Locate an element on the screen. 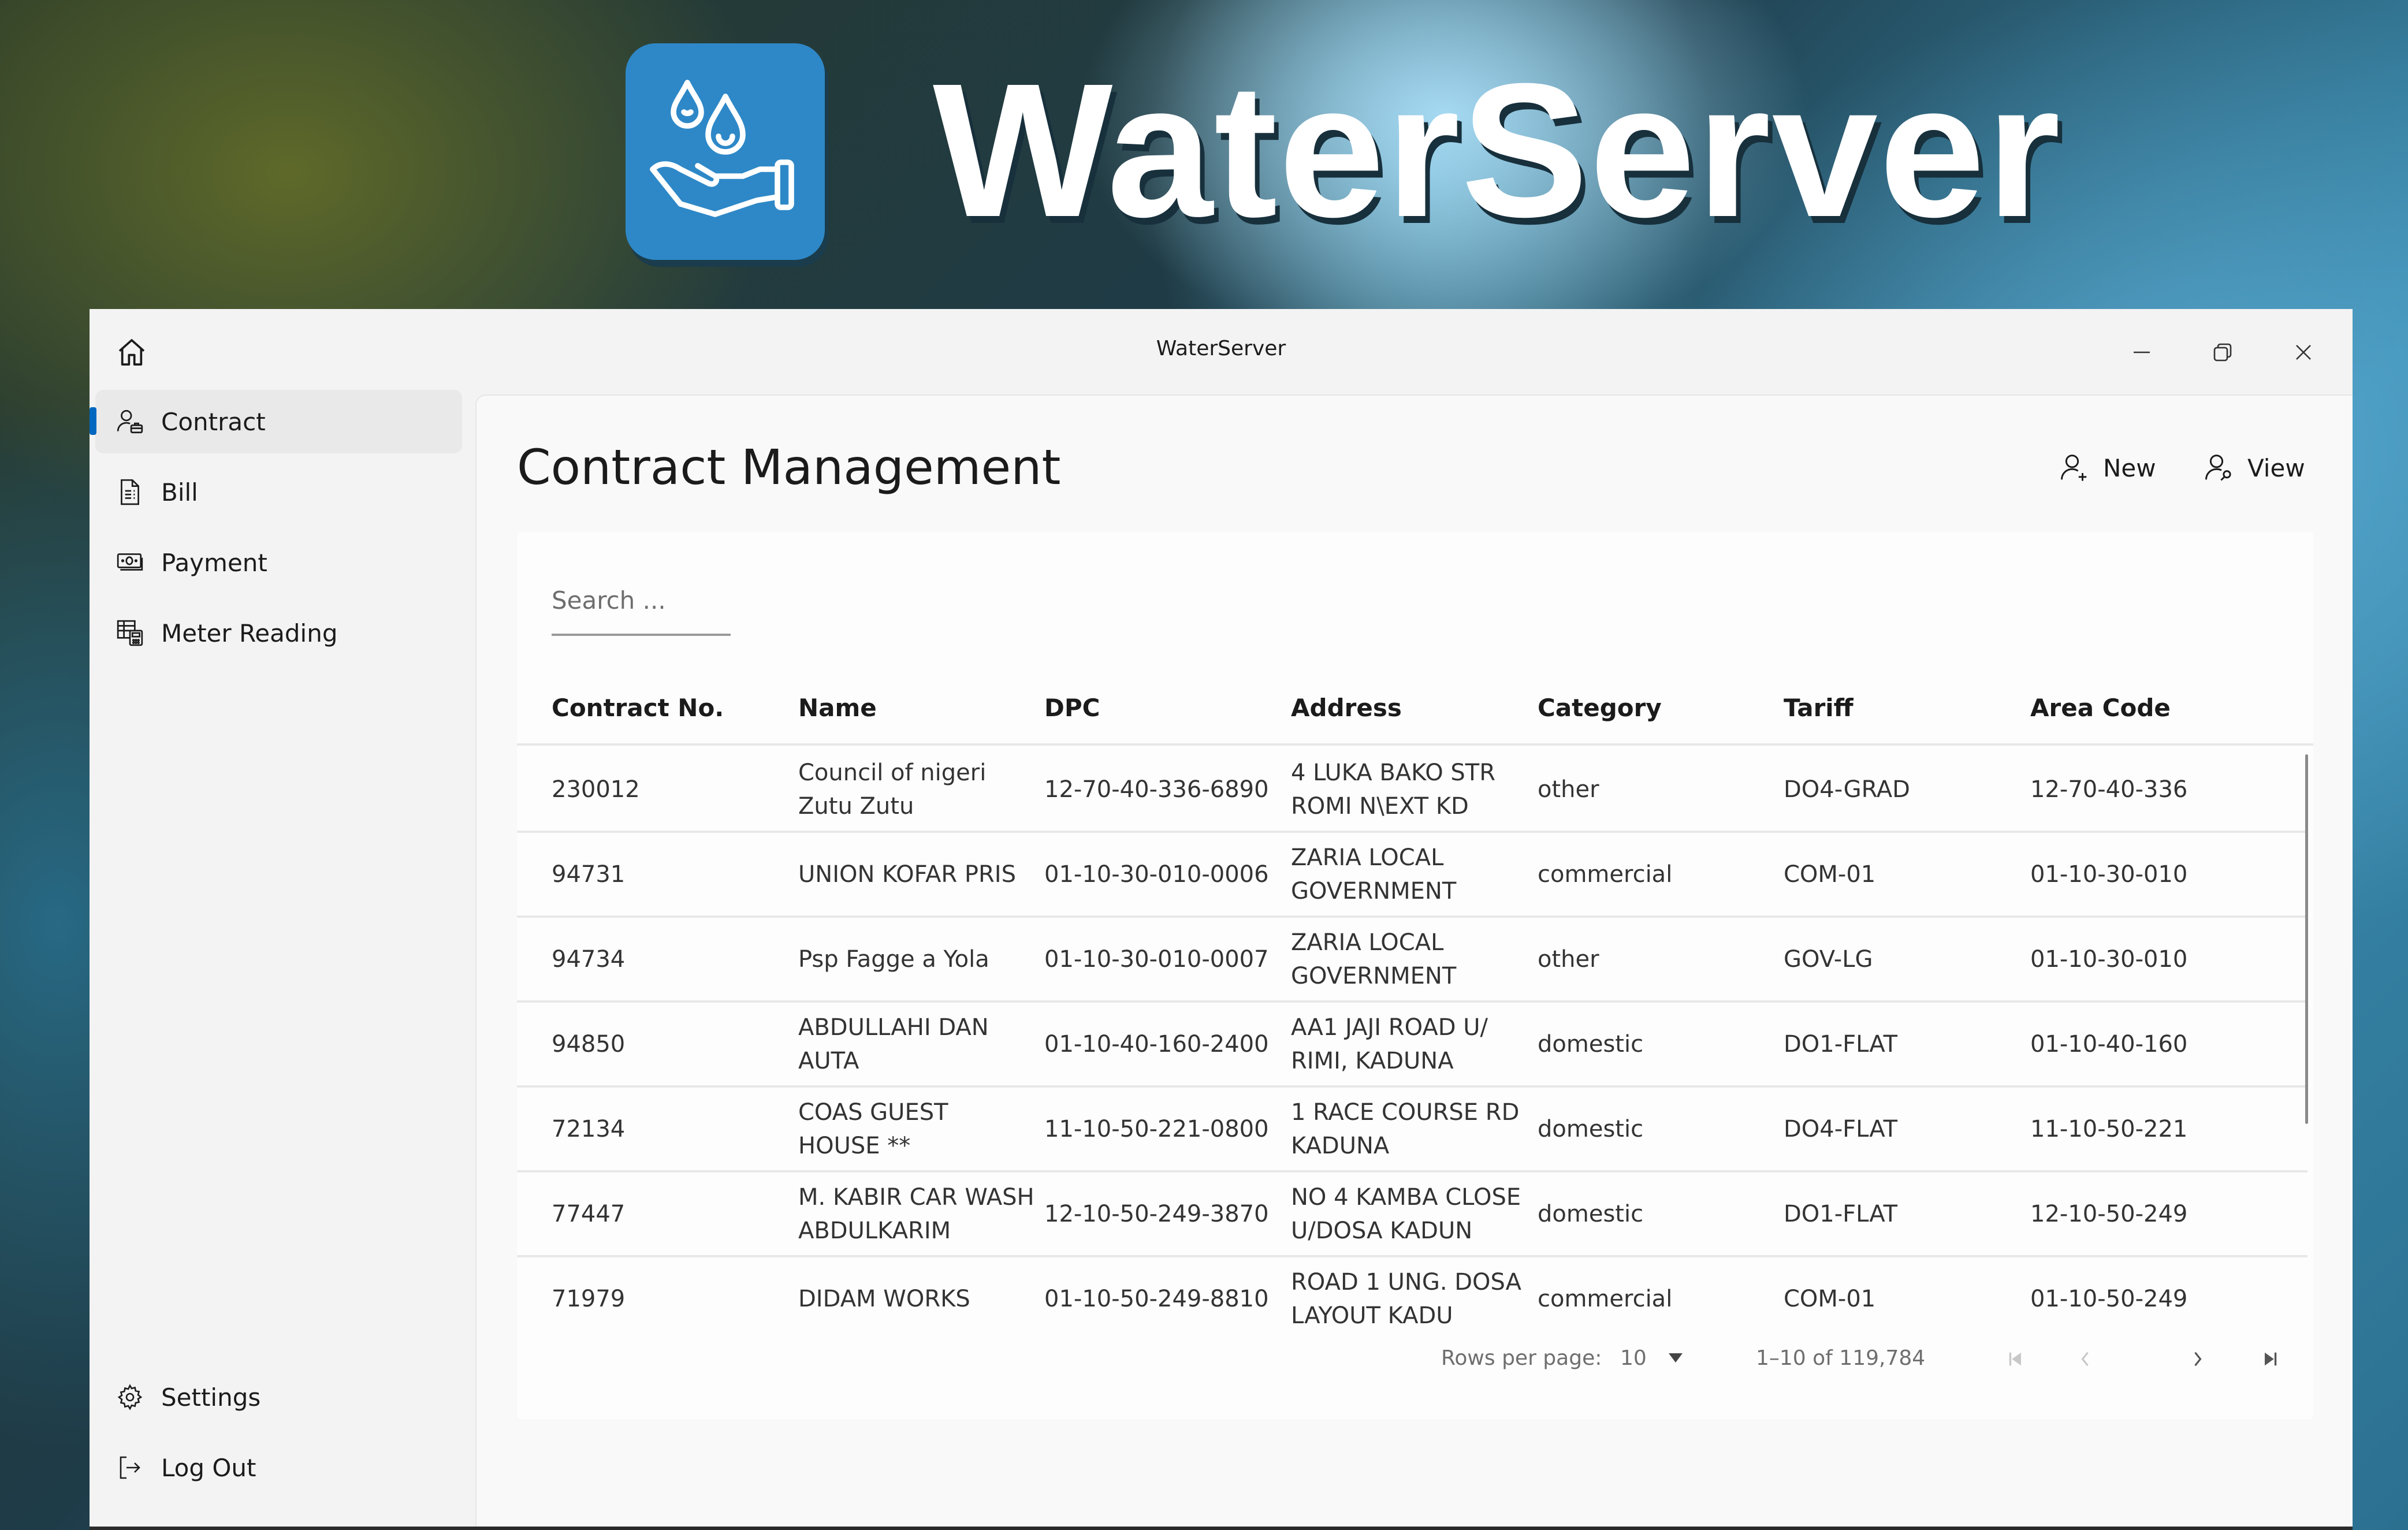 This screenshot has height=1530, width=2408. cell-contract-no: 94731 is located at coordinates (589, 875).